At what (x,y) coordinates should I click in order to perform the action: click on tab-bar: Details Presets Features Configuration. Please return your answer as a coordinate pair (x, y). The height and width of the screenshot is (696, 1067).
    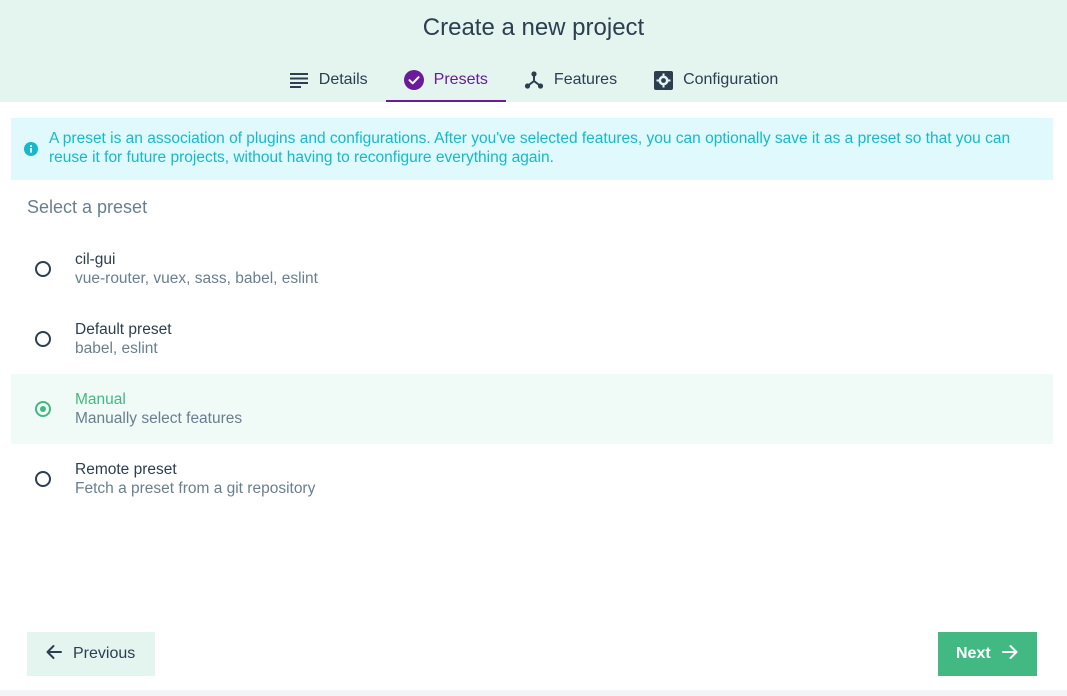
    Looking at the image, I should click on (533, 80).